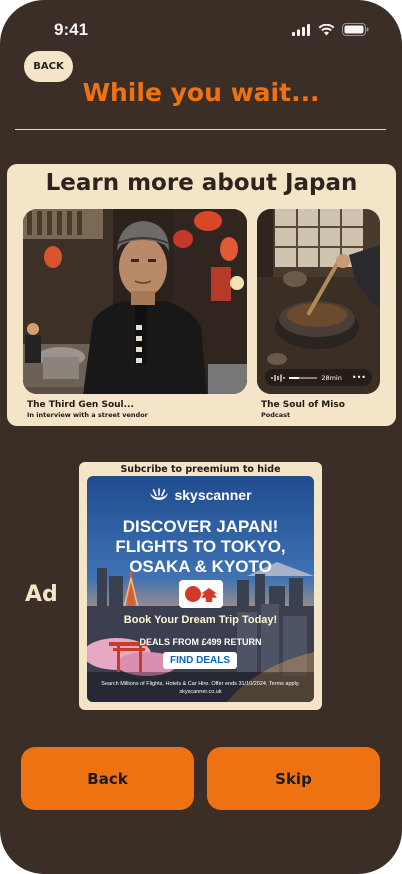 The height and width of the screenshot is (874, 402). What do you see at coordinates (303, 405) in the screenshot?
I see `media-title-soul-of-miso: The Soul of Miso` at bounding box center [303, 405].